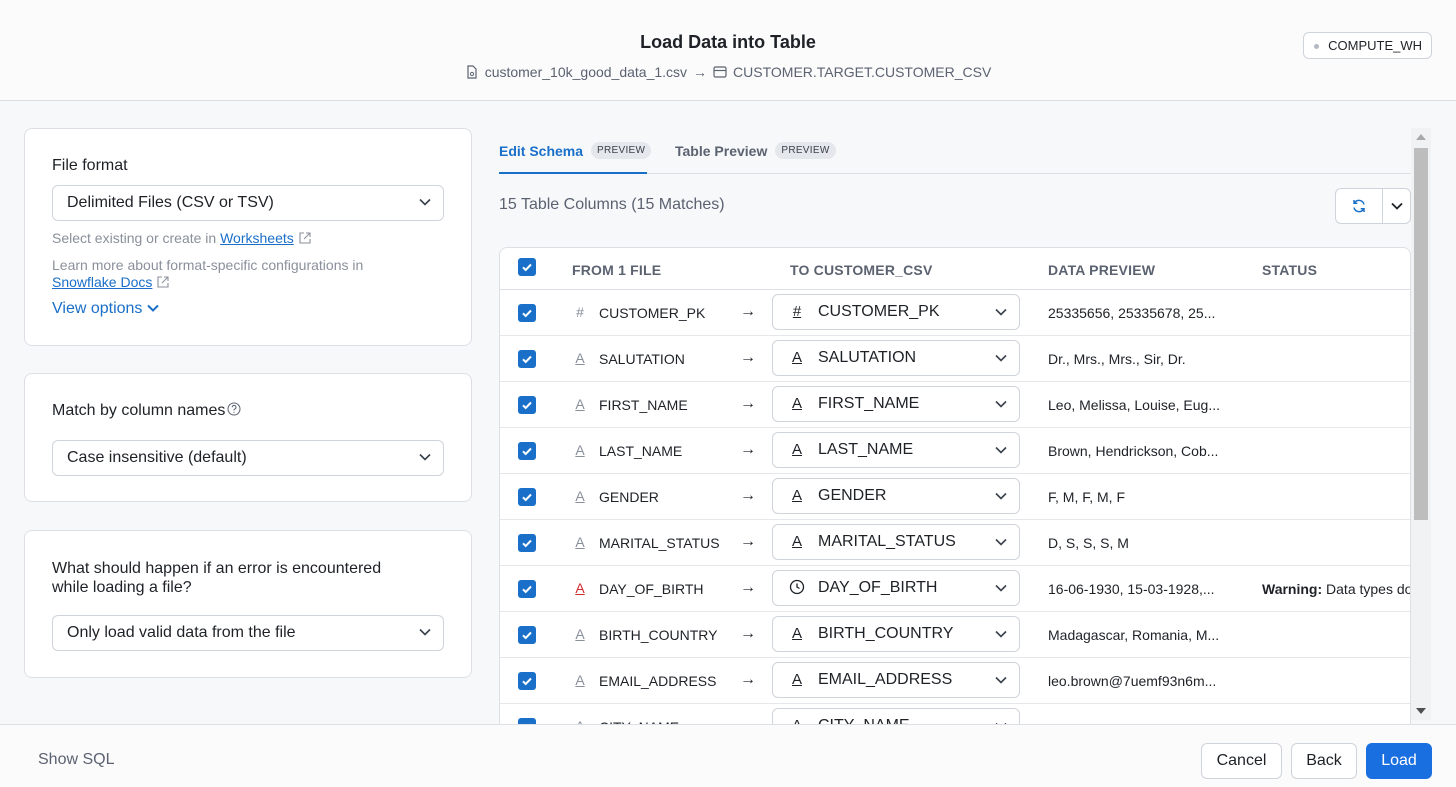 The image size is (1456, 787). I want to click on source-column-name: BIRTH_COUNTRY, so click(658, 635).